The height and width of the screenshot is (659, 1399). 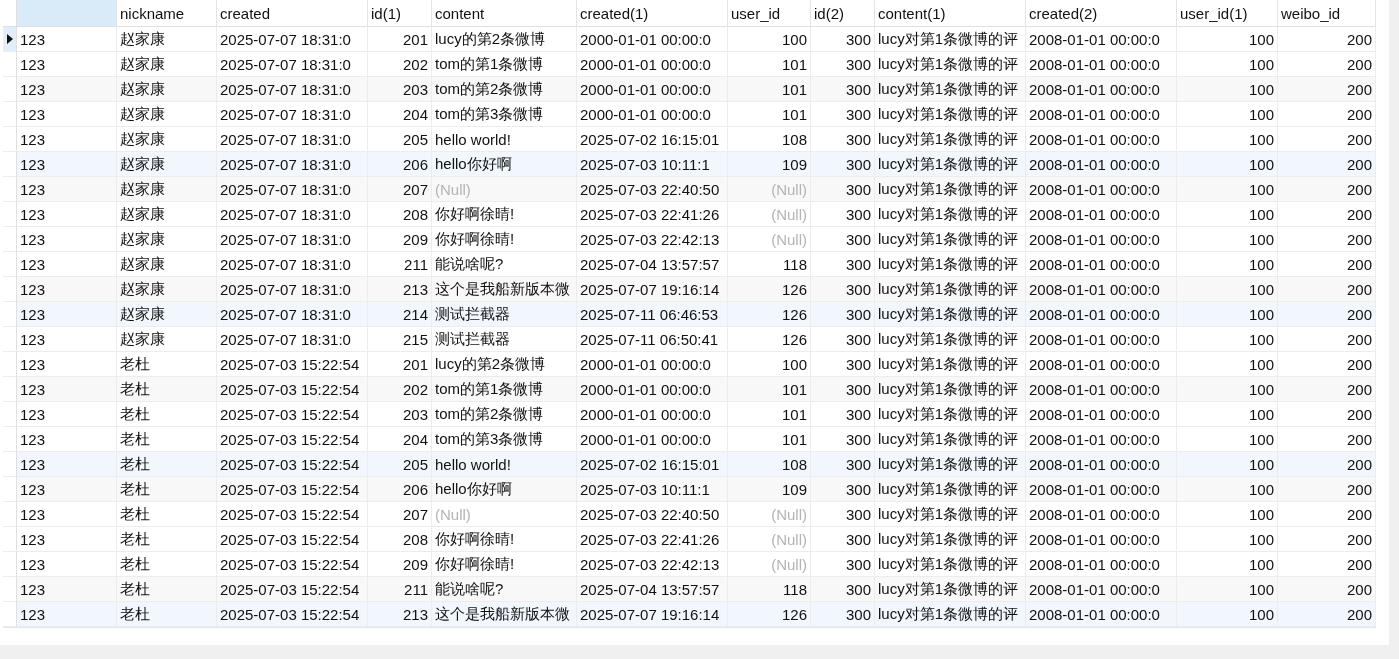 What do you see at coordinates (652, 13) in the screenshot?
I see `column-header: created(1)` at bounding box center [652, 13].